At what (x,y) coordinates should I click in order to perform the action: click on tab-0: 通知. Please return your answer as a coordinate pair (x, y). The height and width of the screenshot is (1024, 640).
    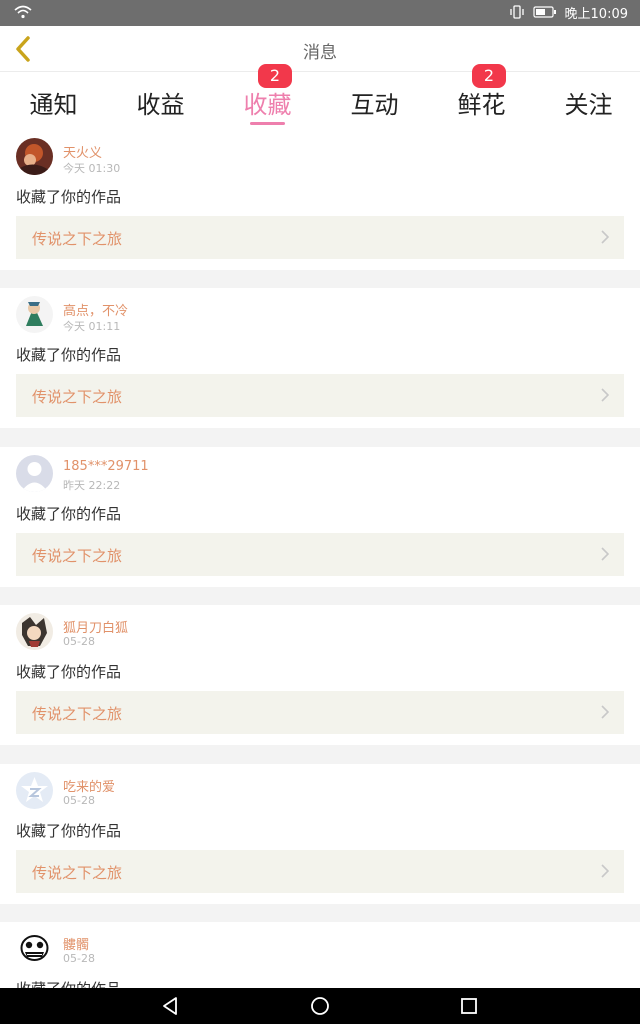
    Looking at the image, I should click on (53, 101).